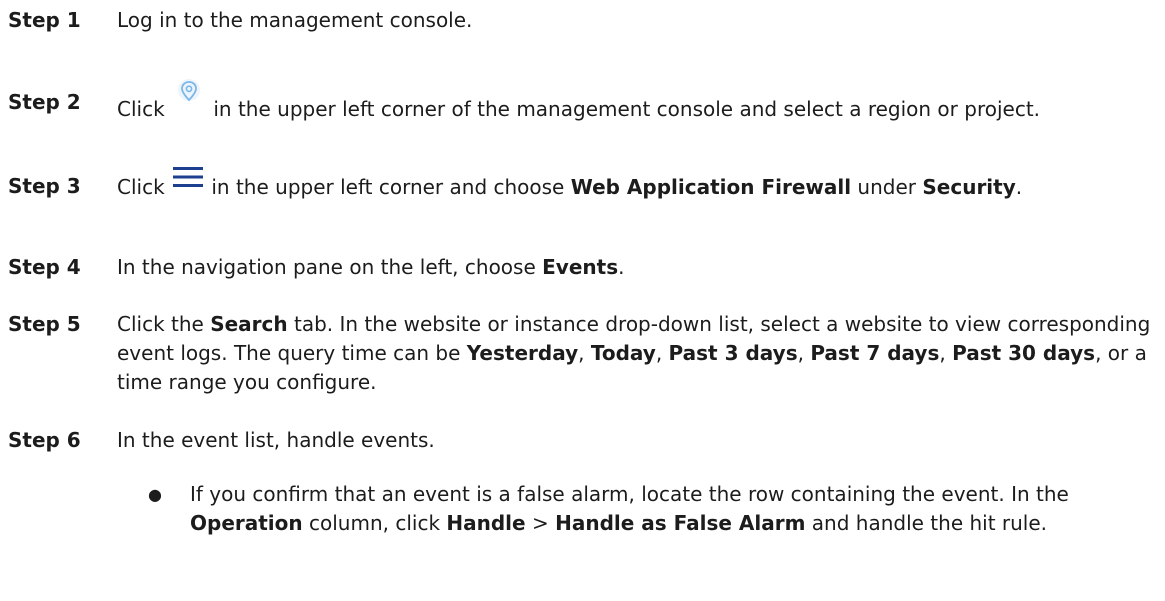 The width and height of the screenshot is (1165, 601). I want to click on console-term: Past 3 days, so click(733, 353).